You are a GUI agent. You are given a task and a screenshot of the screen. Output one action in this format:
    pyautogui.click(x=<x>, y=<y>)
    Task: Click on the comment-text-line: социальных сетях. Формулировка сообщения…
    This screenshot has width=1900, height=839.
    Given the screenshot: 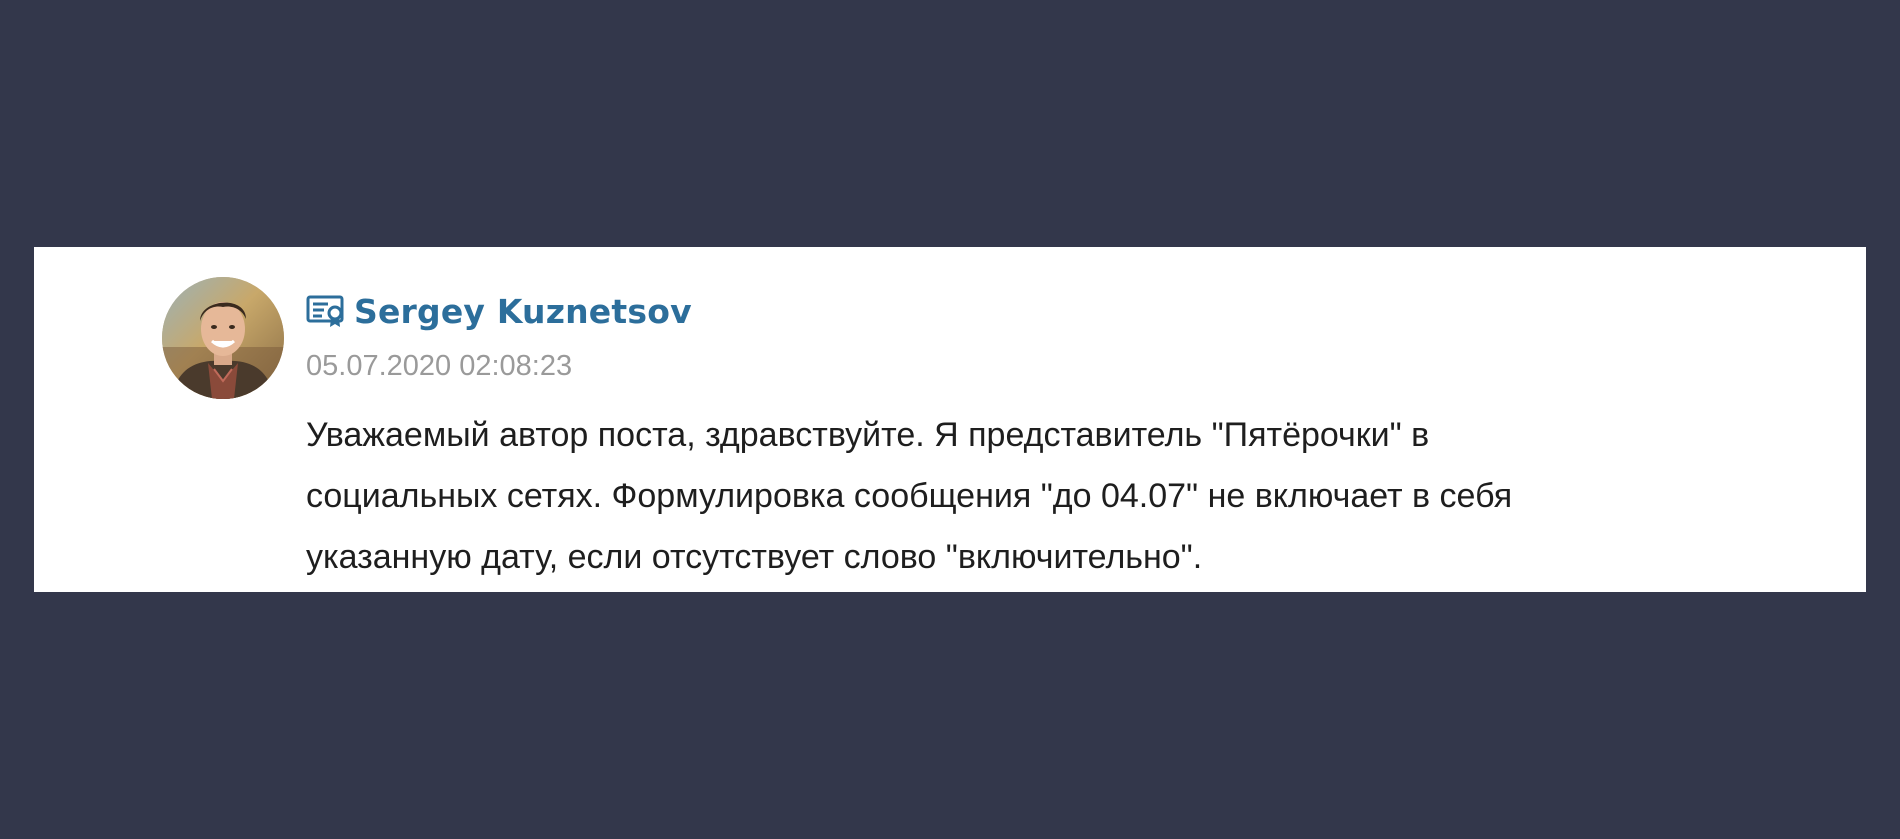 What is the action you would take?
    pyautogui.click(x=909, y=496)
    